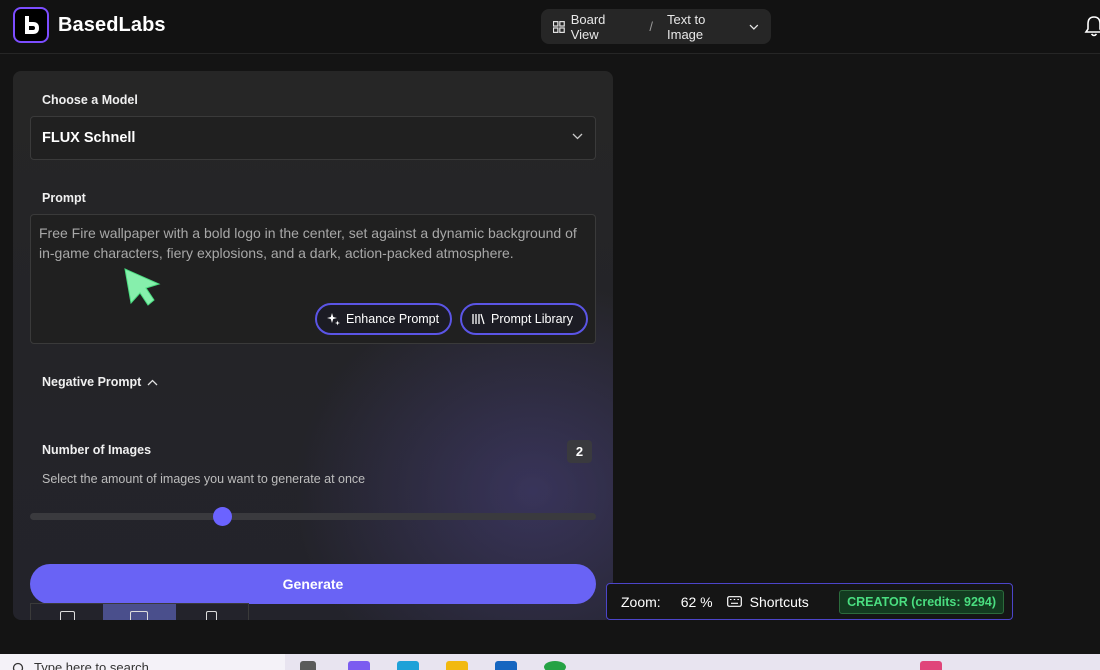 Image resolution: width=1100 pixels, height=670 pixels. What do you see at coordinates (713, 27) in the screenshot?
I see `text-to-image-dropdown: Text to Image` at bounding box center [713, 27].